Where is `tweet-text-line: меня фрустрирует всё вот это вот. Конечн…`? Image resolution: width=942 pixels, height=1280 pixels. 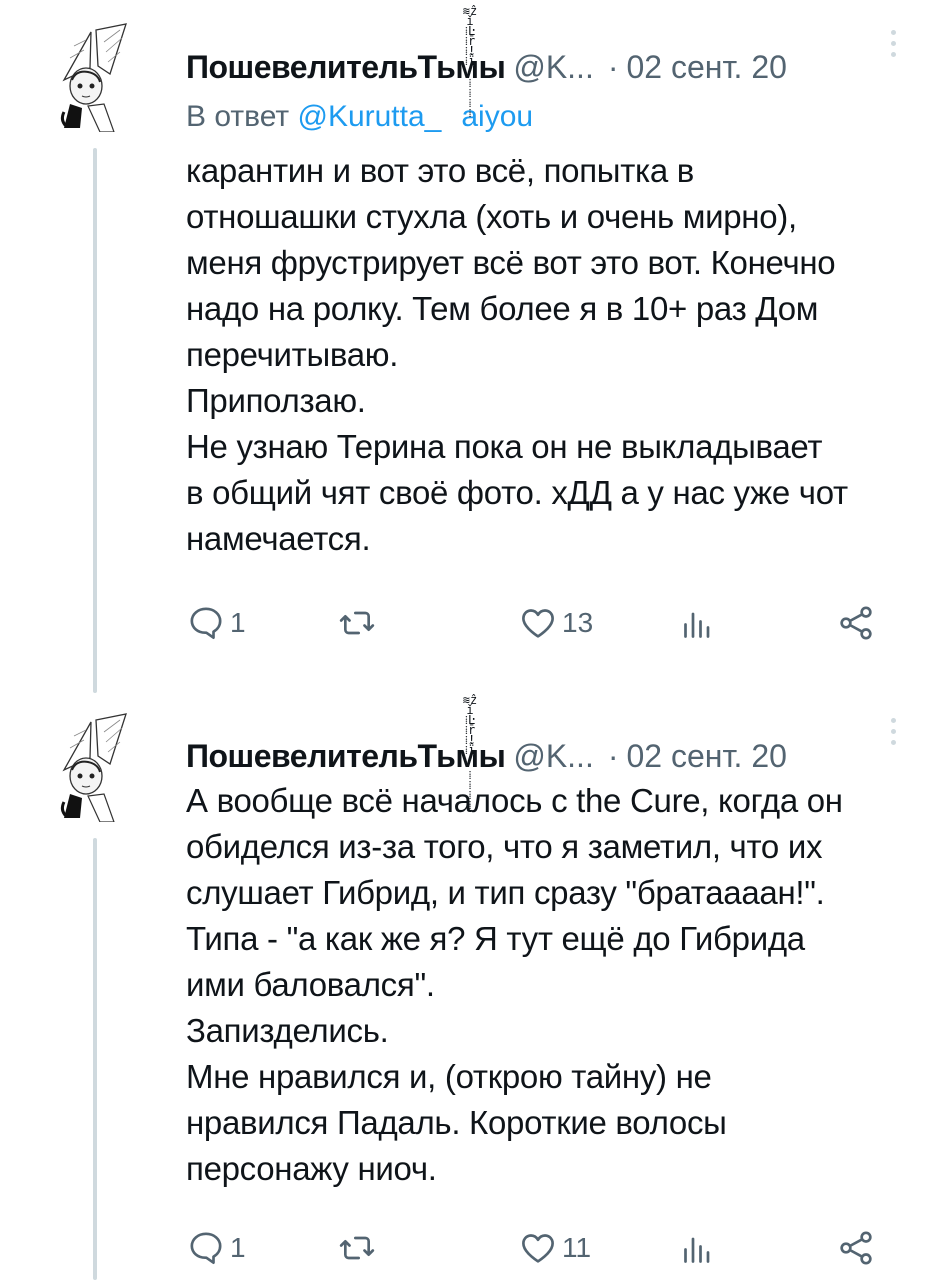 tweet-text-line: меня фрустрирует всё вот это вот. Конечн… is located at coordinates (511, 262).